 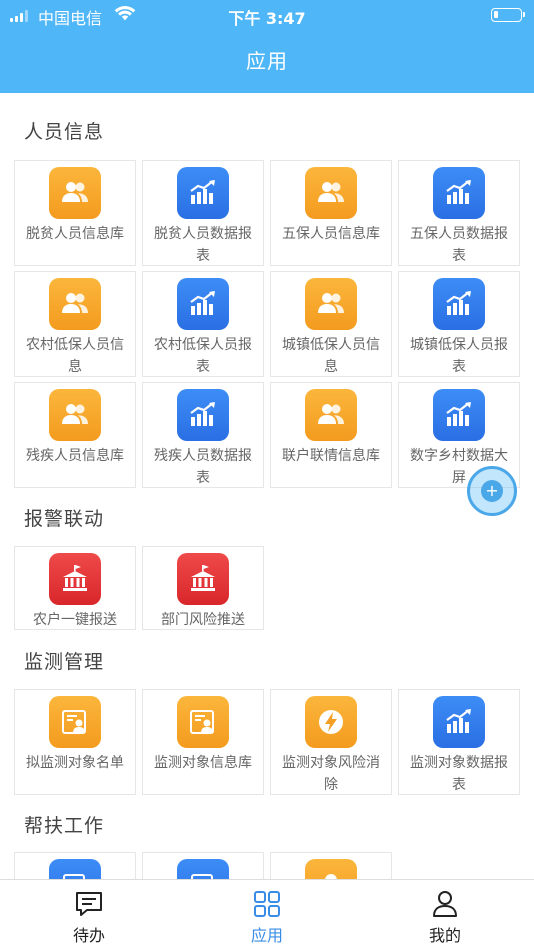 I want to click on app-tile-label: 残疾人员数据报表, so click(x=203, y=467).